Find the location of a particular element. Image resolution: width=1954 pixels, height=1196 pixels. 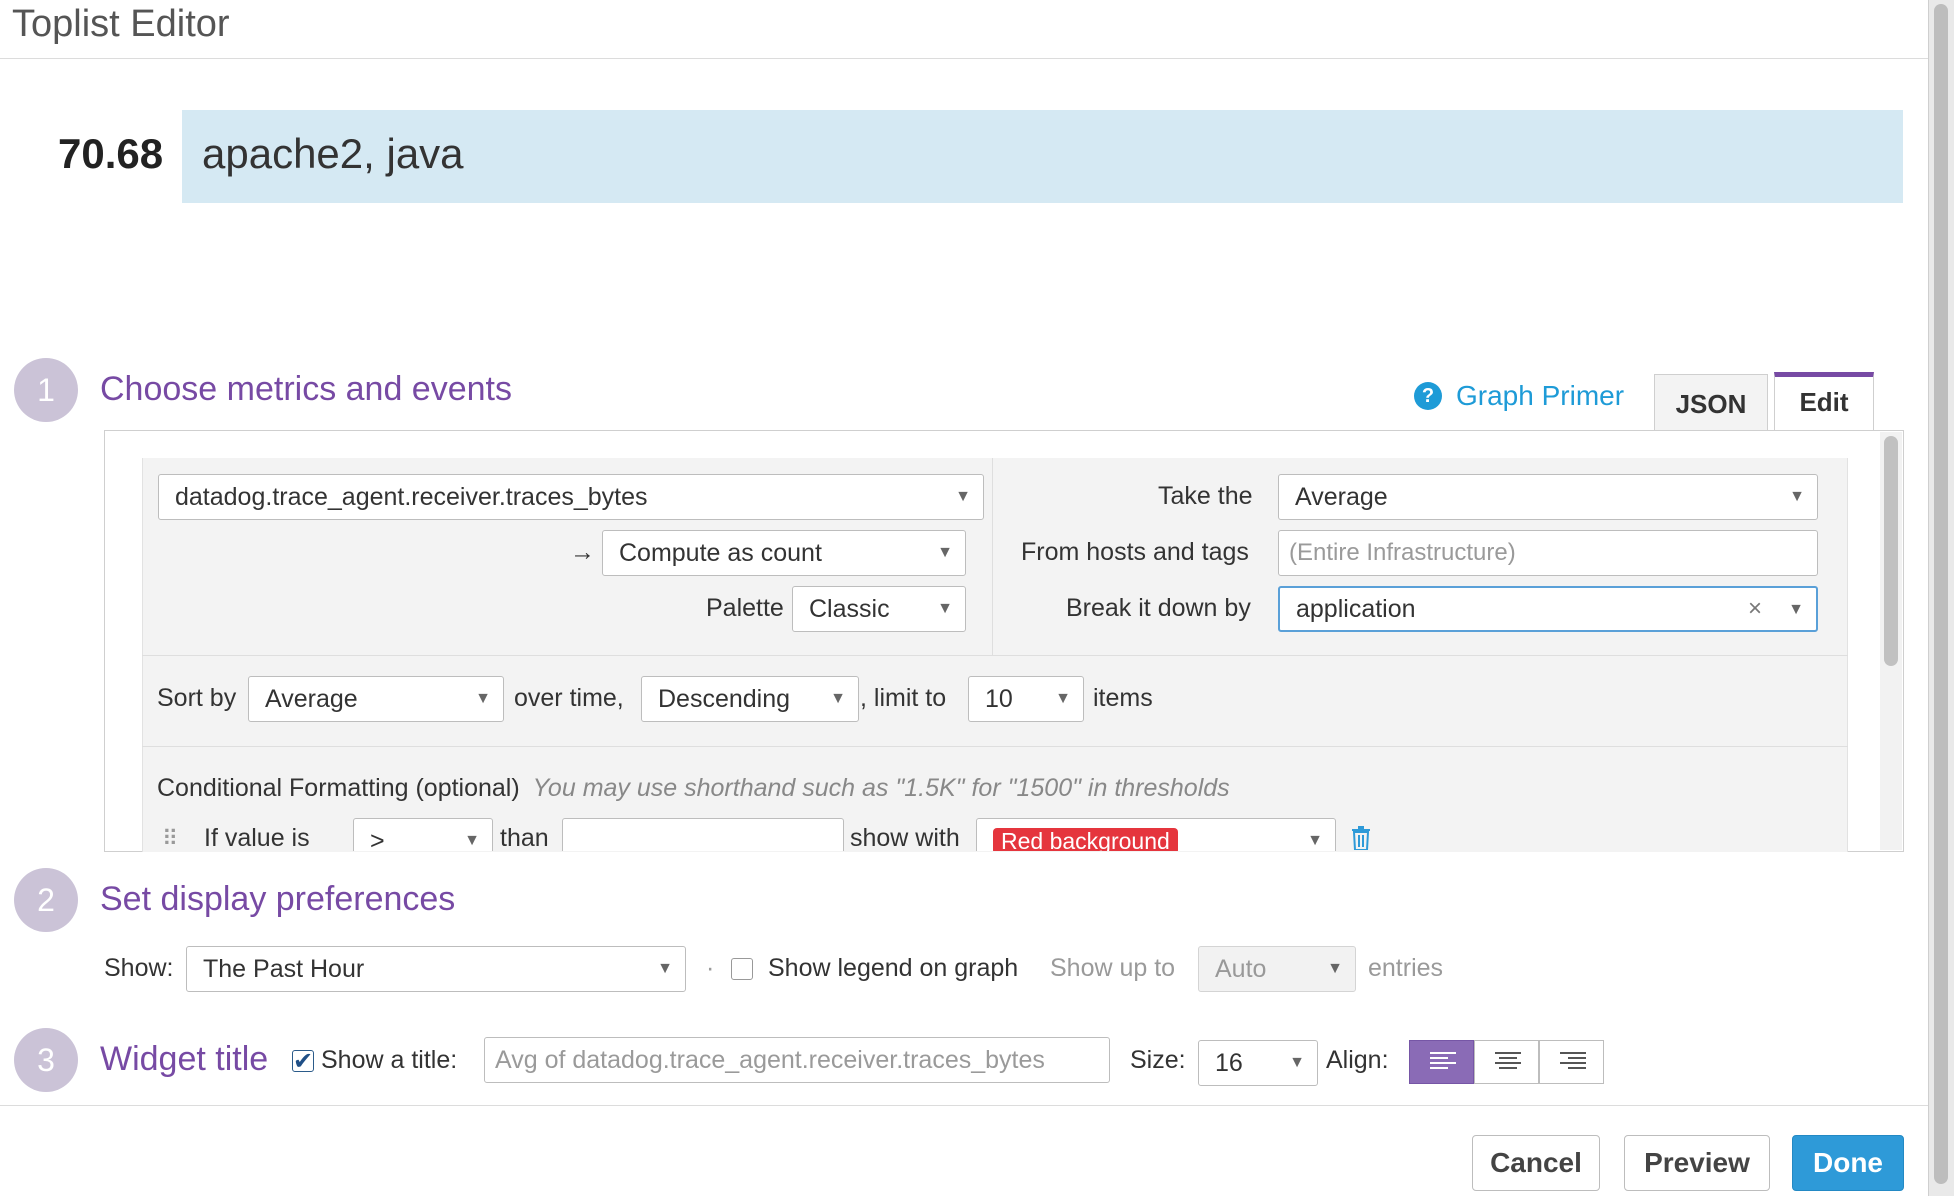

done-button: Done is located at coordinates (1848, 1163).